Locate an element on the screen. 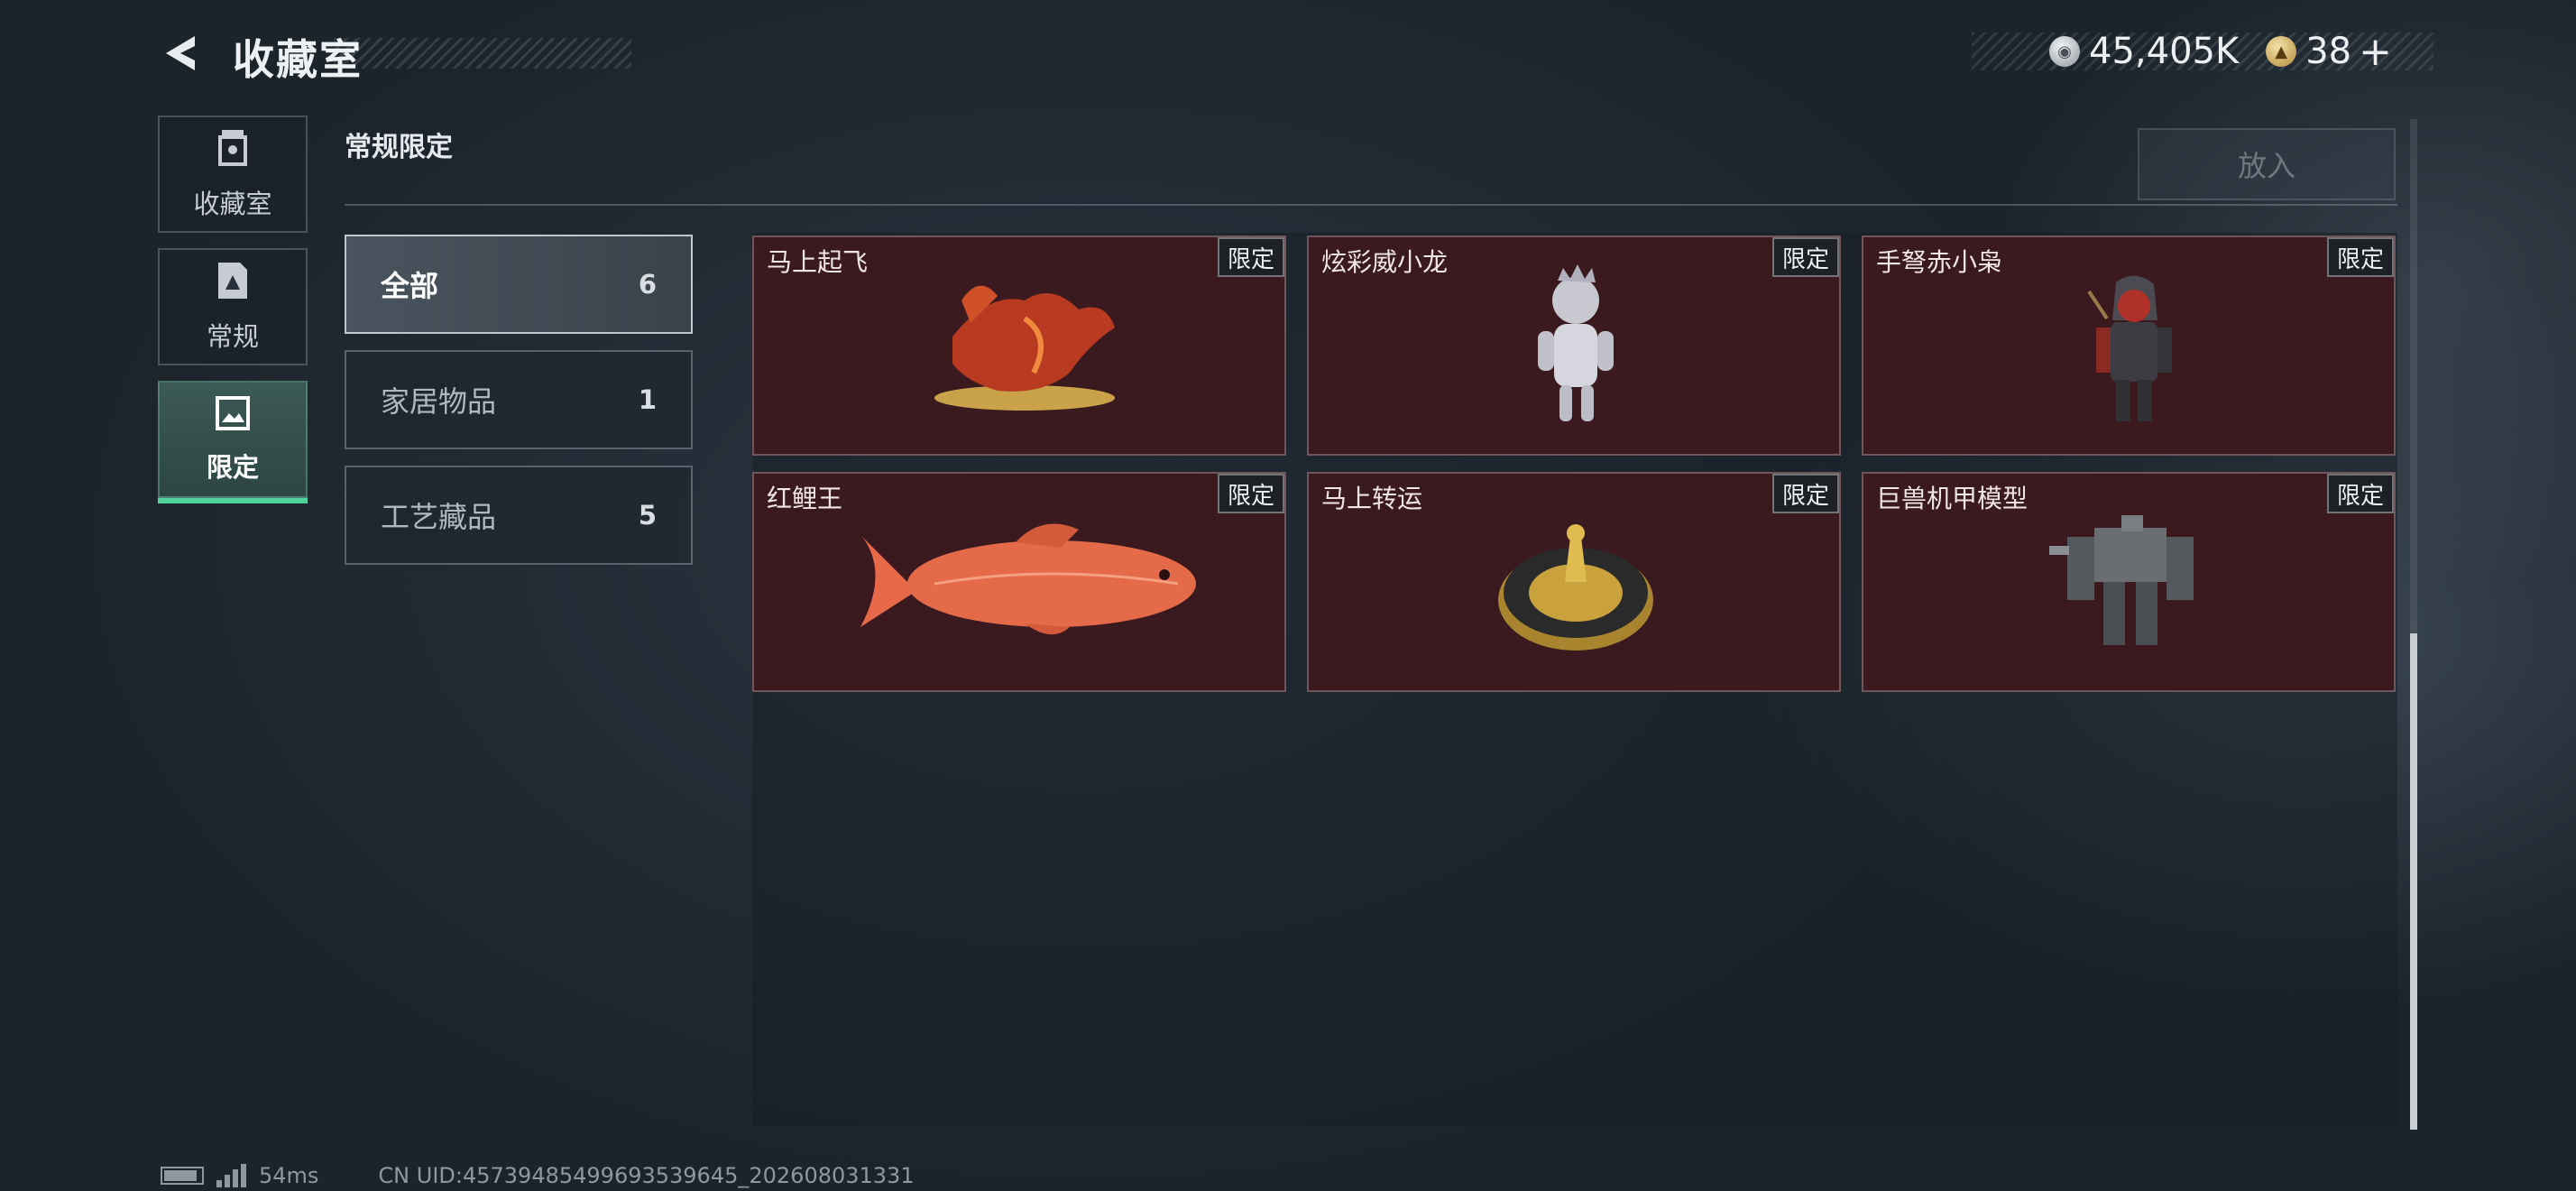 The height and width of the screenshot is (1191, 2576). add-currency-button: + is located at coordinates (2375, 52).